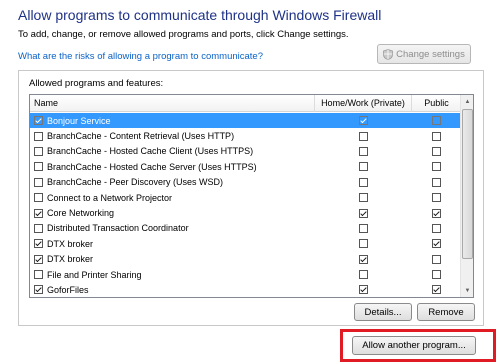 This screenshot has height=364, width=502. I want to click on scrollbar-thumb, so click(467, 184).